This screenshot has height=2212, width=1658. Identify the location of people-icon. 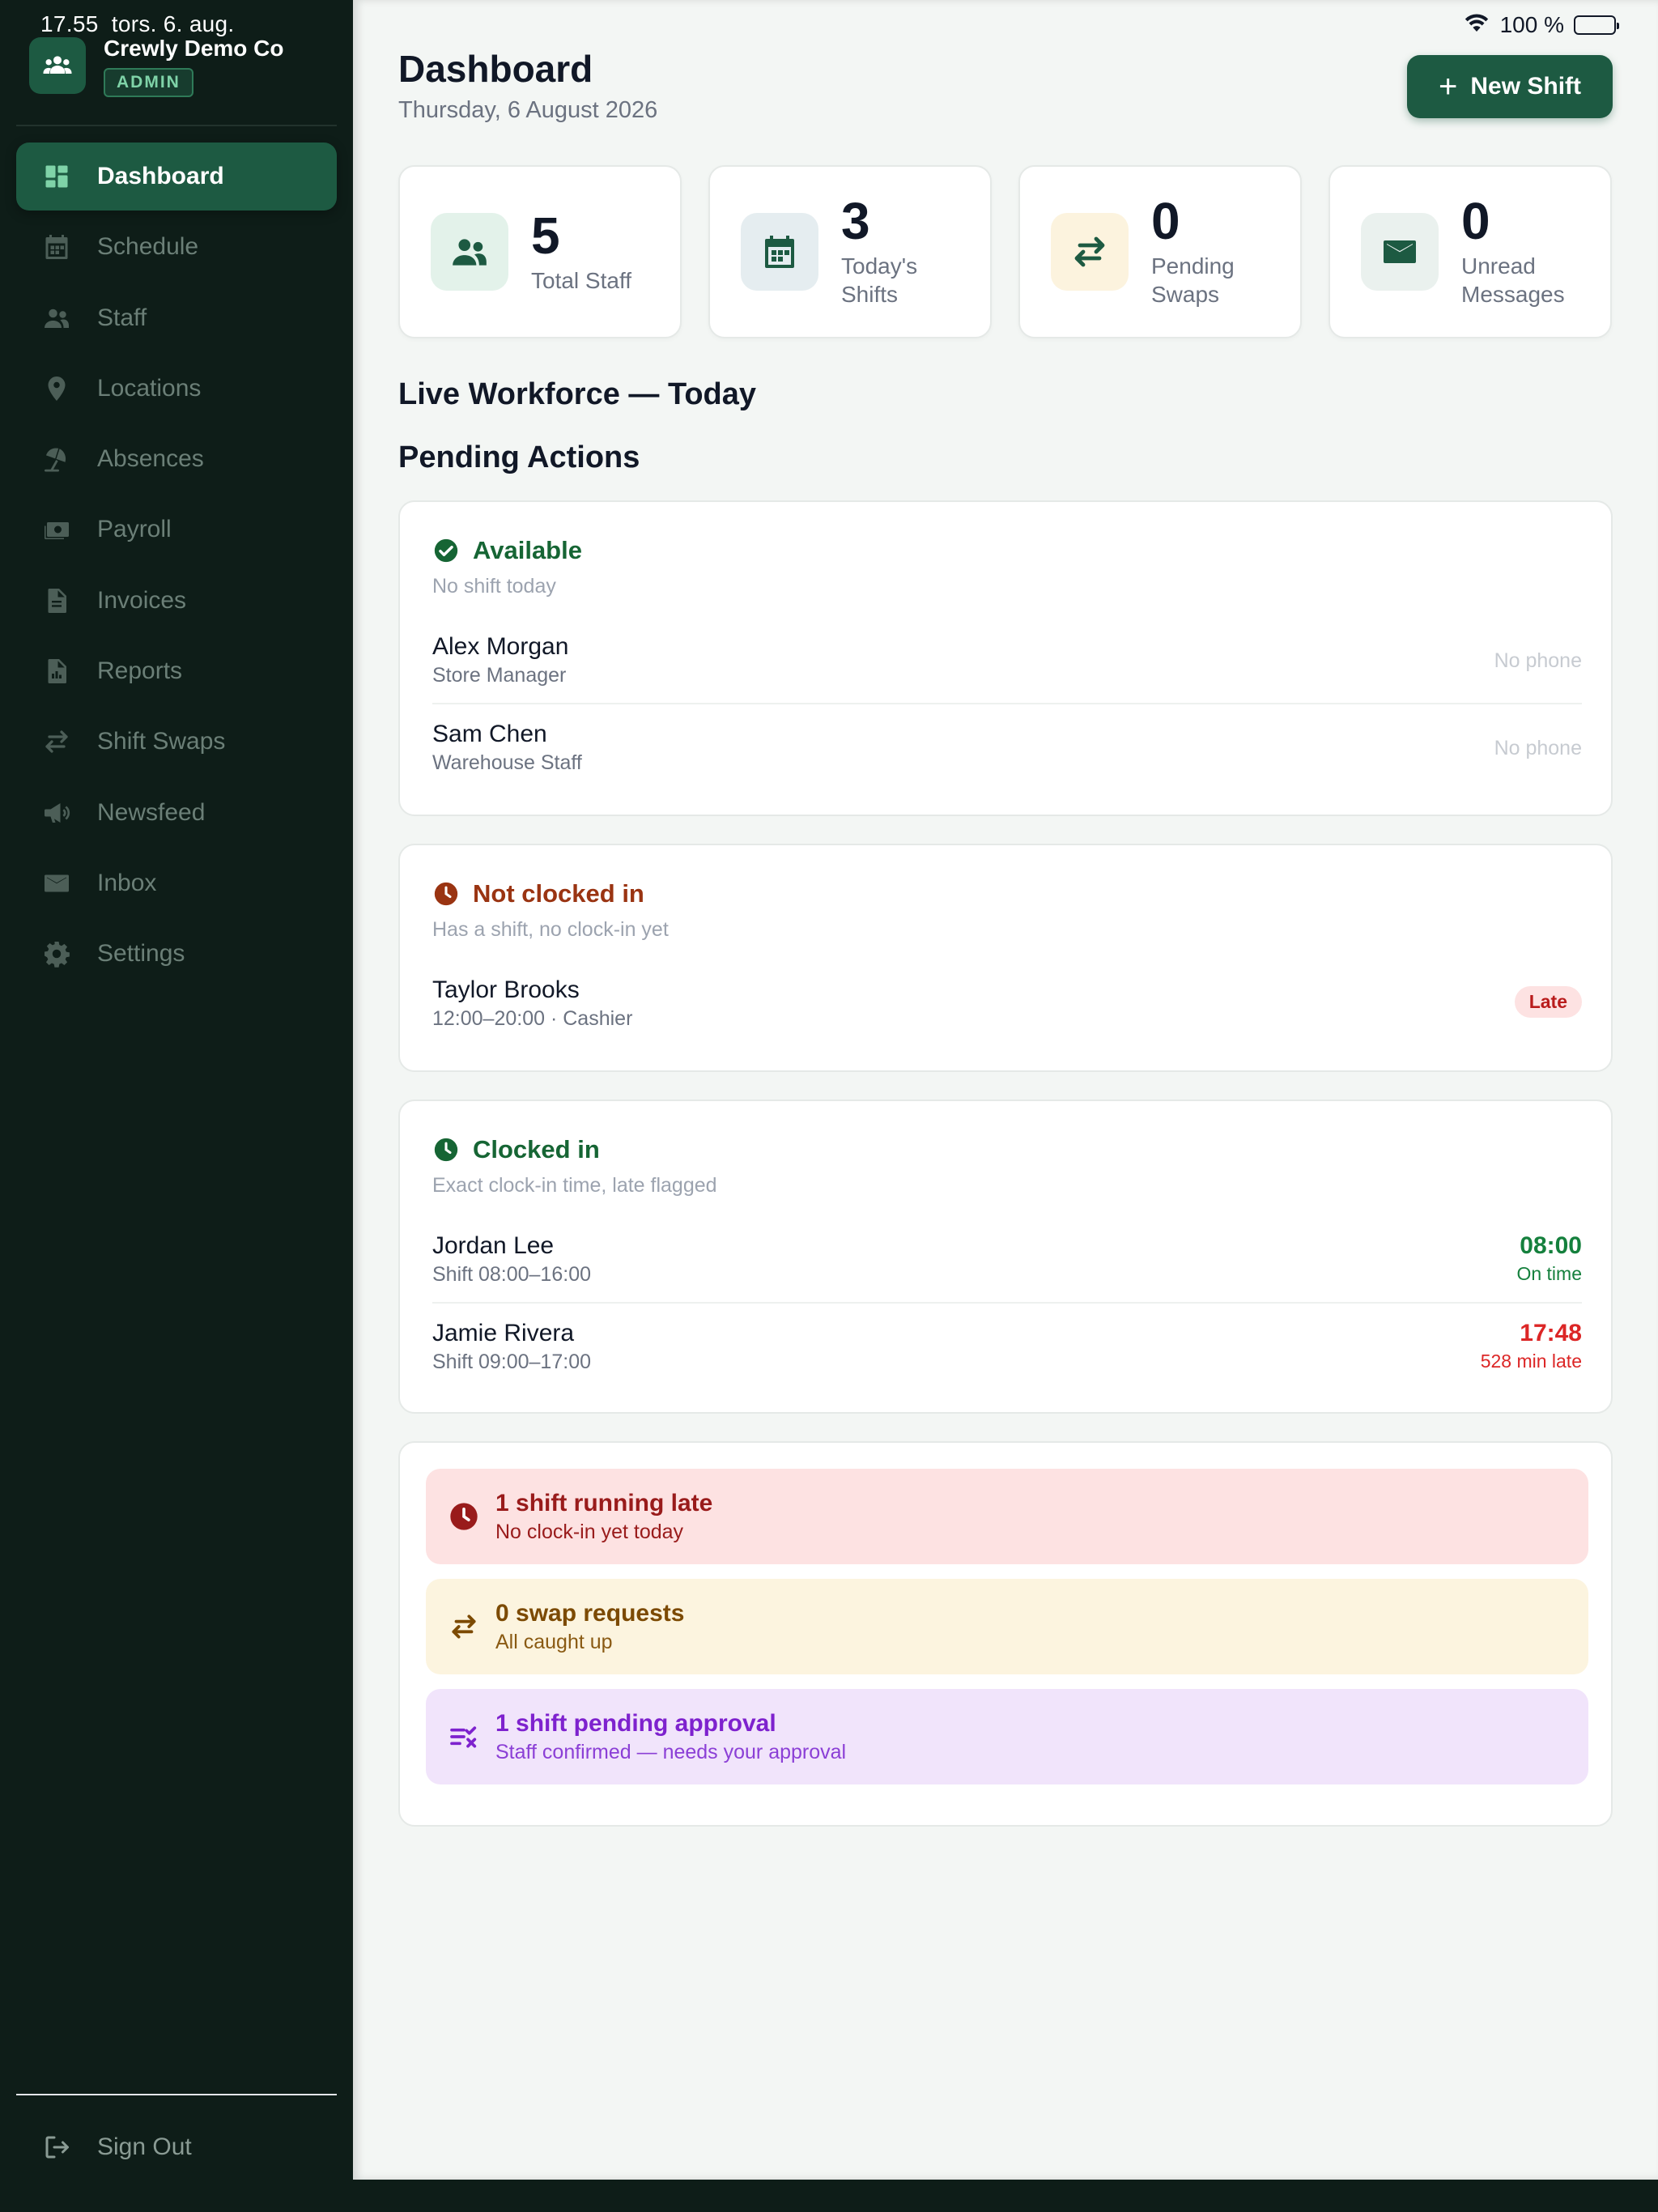
(56, 318).